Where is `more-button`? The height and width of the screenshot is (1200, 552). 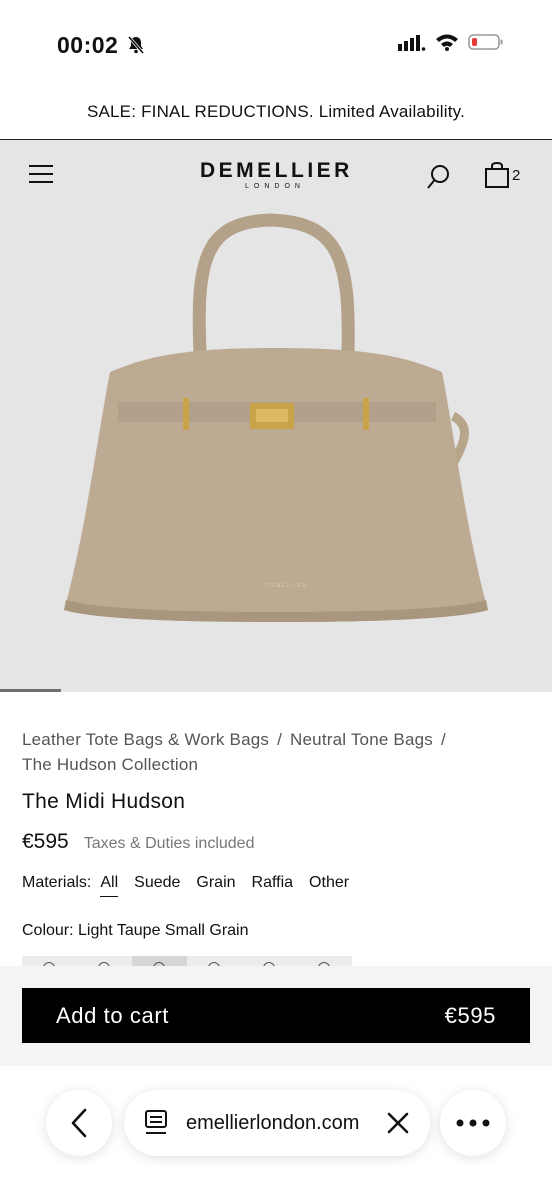 more-button is located at coordinates (473, 1123).